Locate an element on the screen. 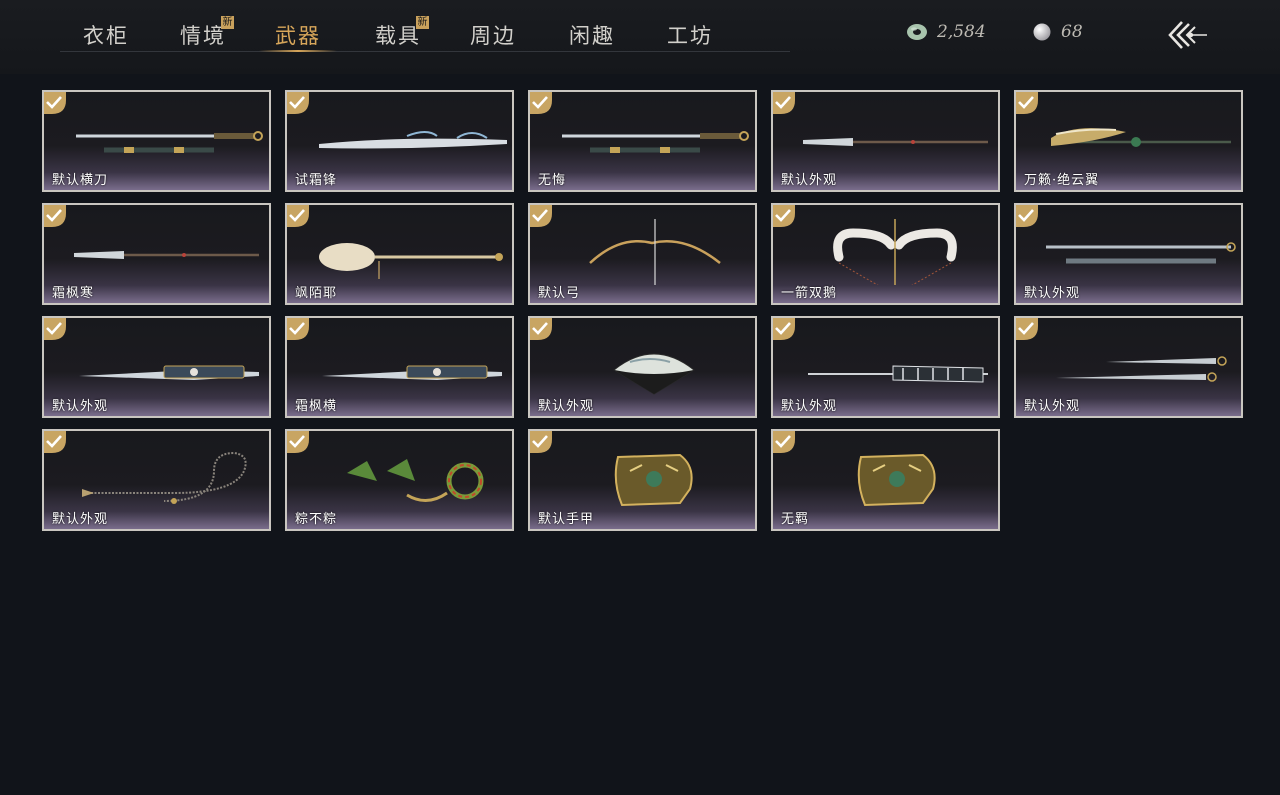 The width and height of the screenshot is (1280, 795). staff-icon is located at coordinates (411, 261).